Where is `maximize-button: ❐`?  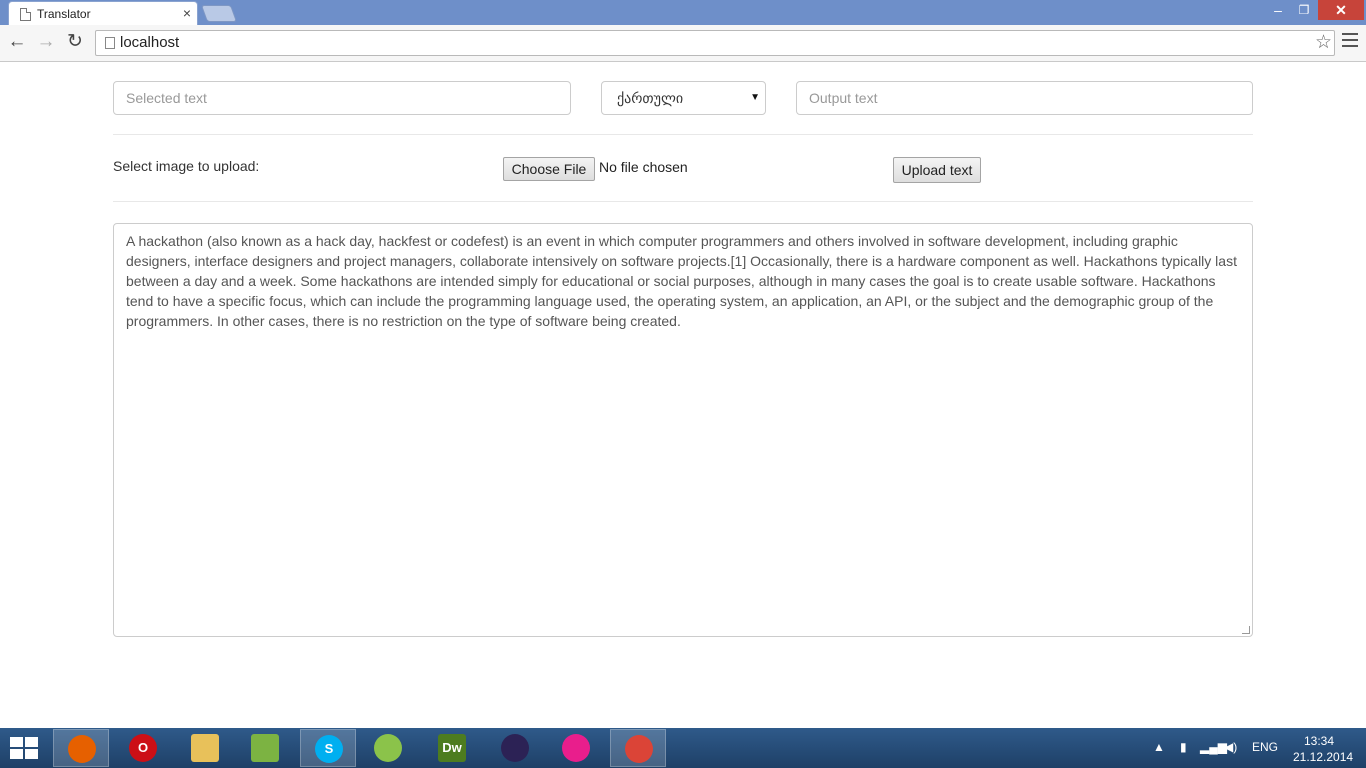
maximize-button: ❐ is located at coordinates (1304, 10).